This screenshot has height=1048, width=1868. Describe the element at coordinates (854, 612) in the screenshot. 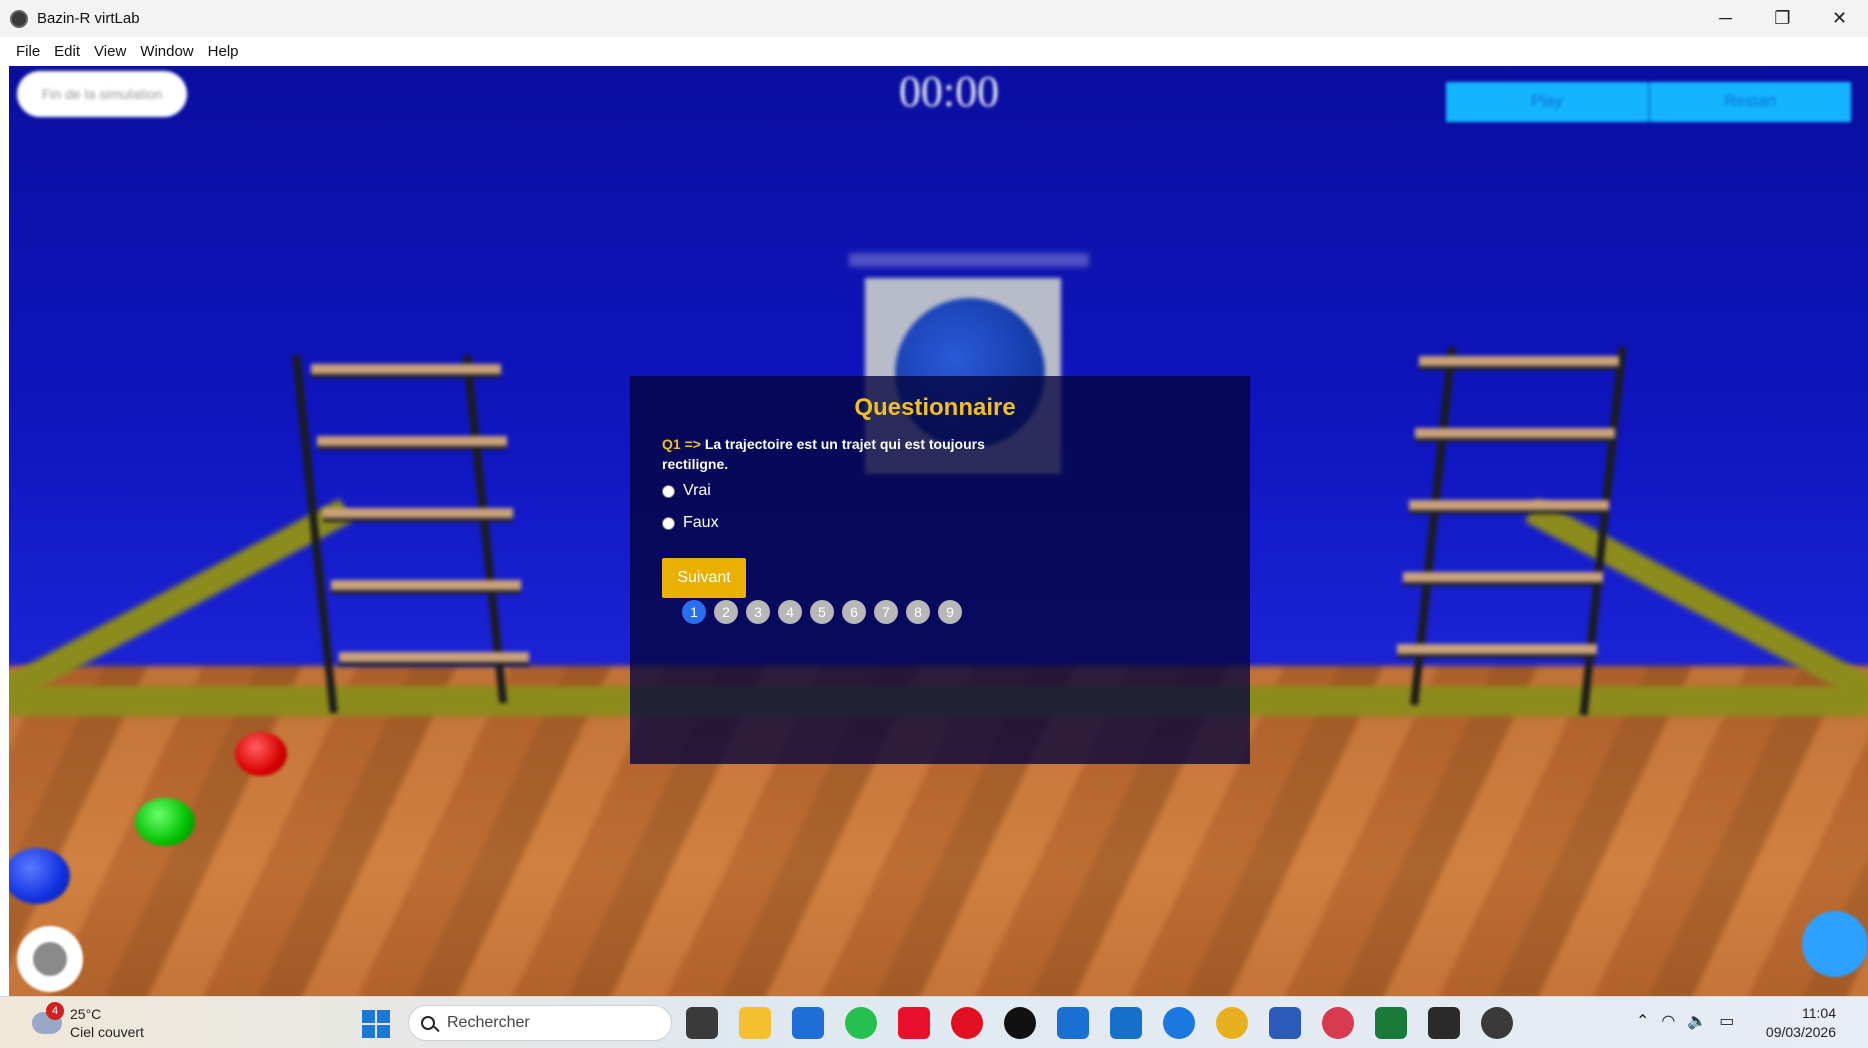

I see `page-dot-6: 6` at that location.